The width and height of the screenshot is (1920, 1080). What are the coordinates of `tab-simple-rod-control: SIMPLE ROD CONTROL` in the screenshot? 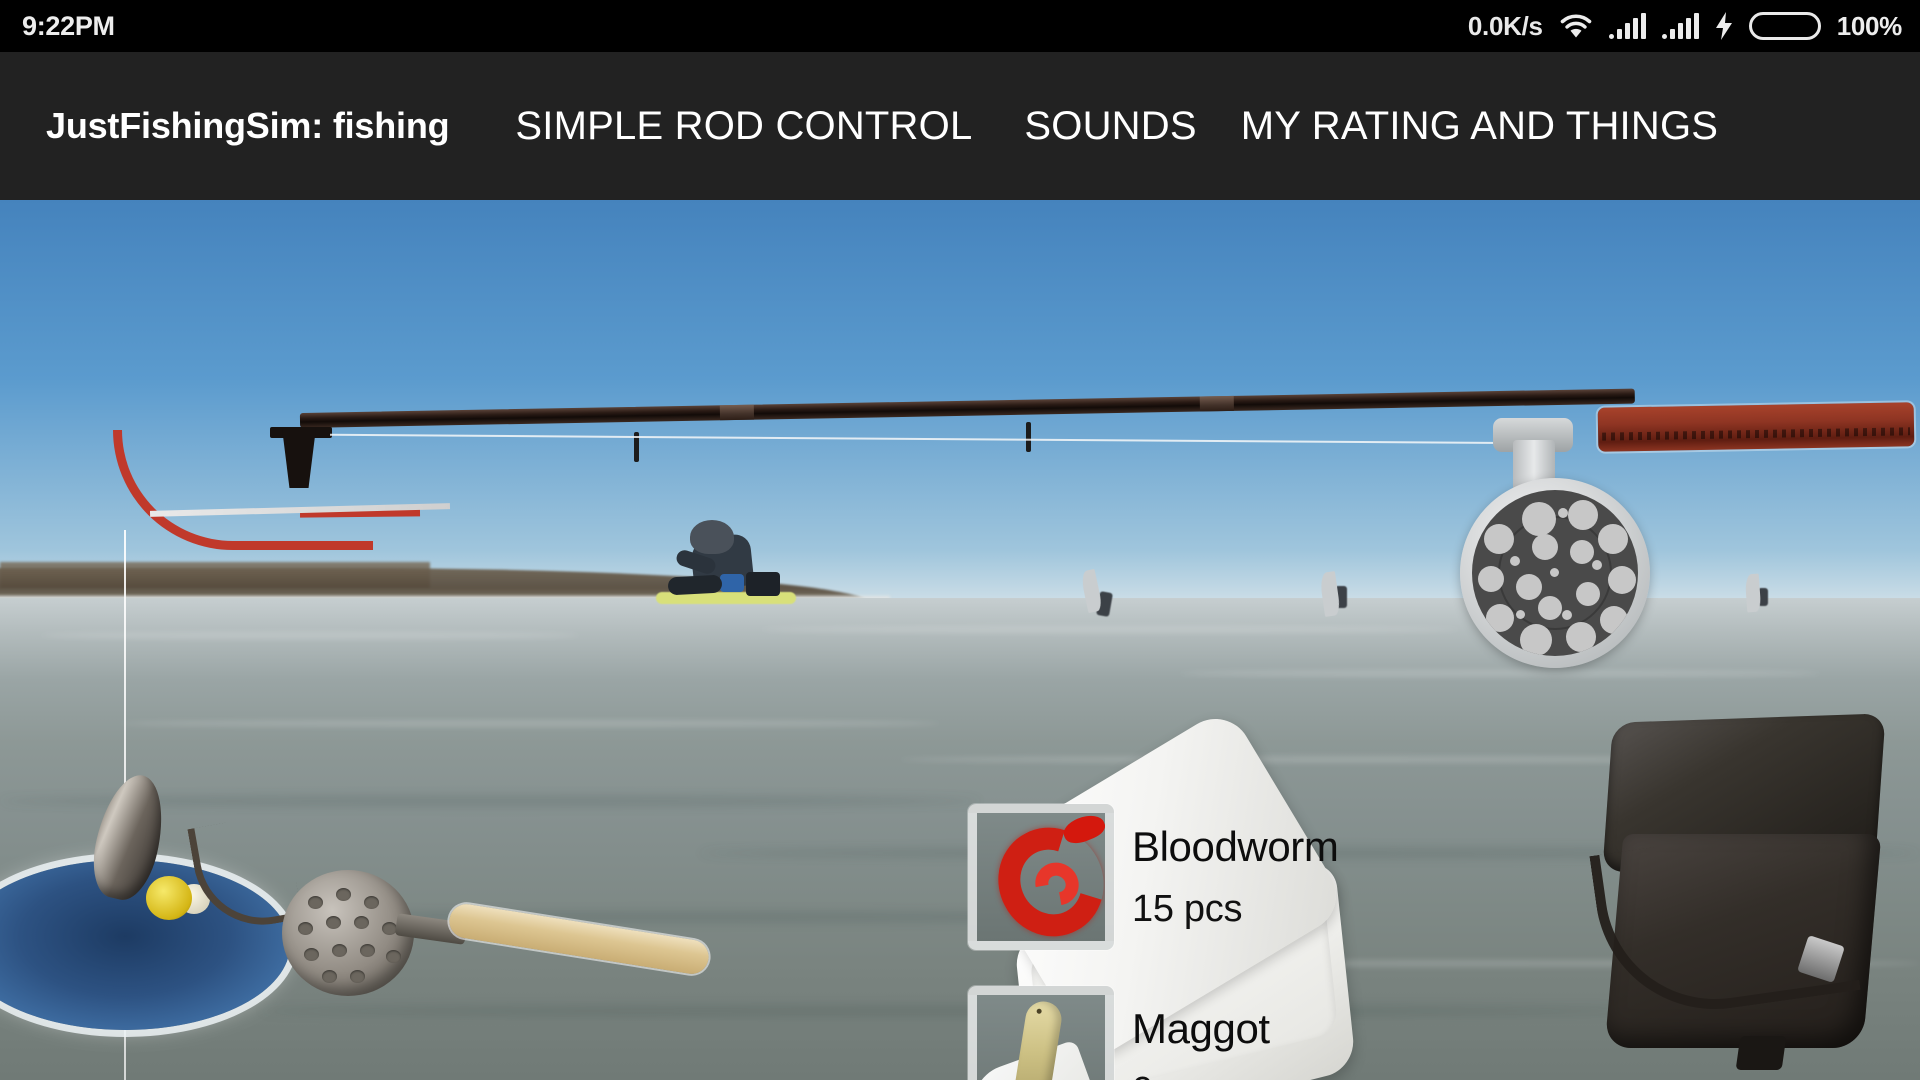 It's located at (743, 126).